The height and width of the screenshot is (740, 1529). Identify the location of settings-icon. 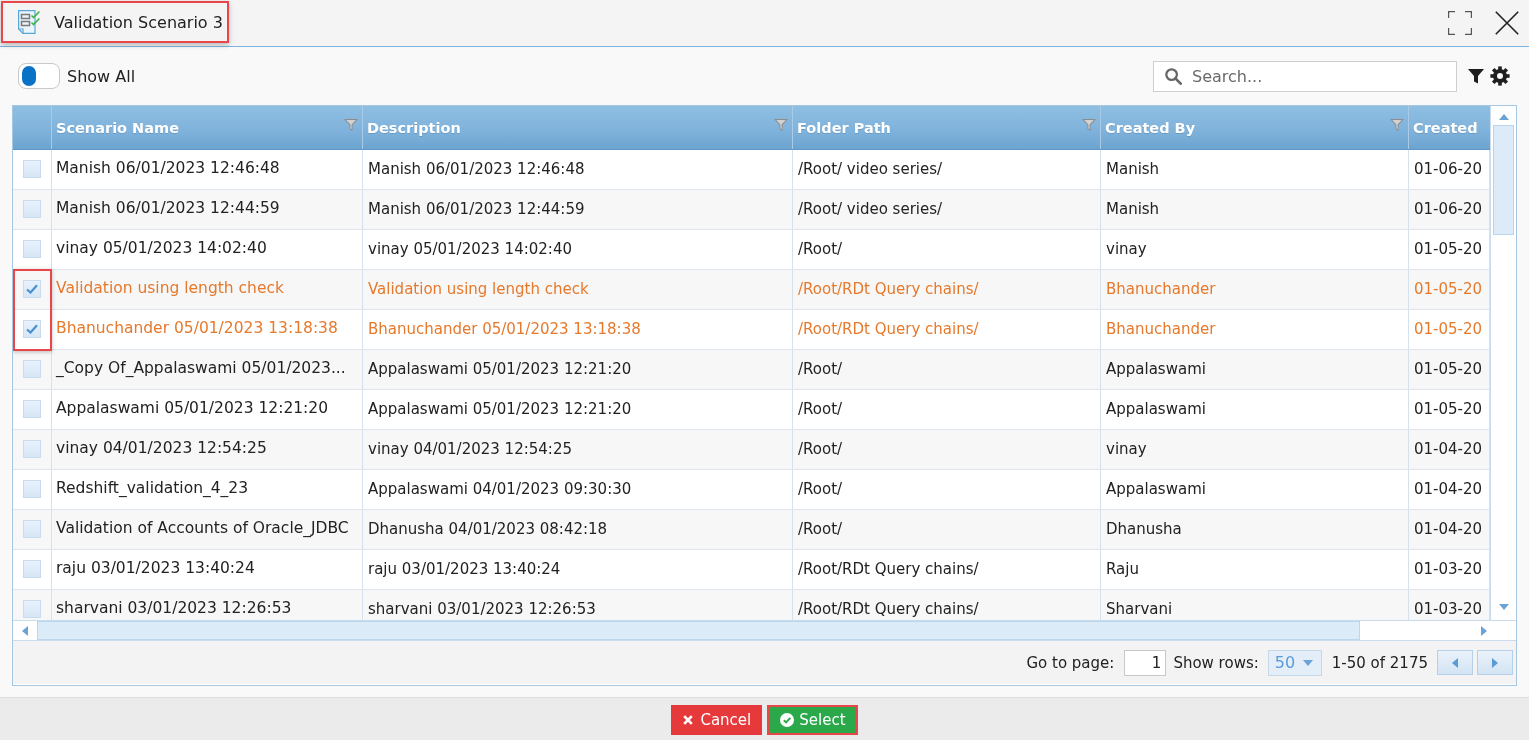
(1500, 76).